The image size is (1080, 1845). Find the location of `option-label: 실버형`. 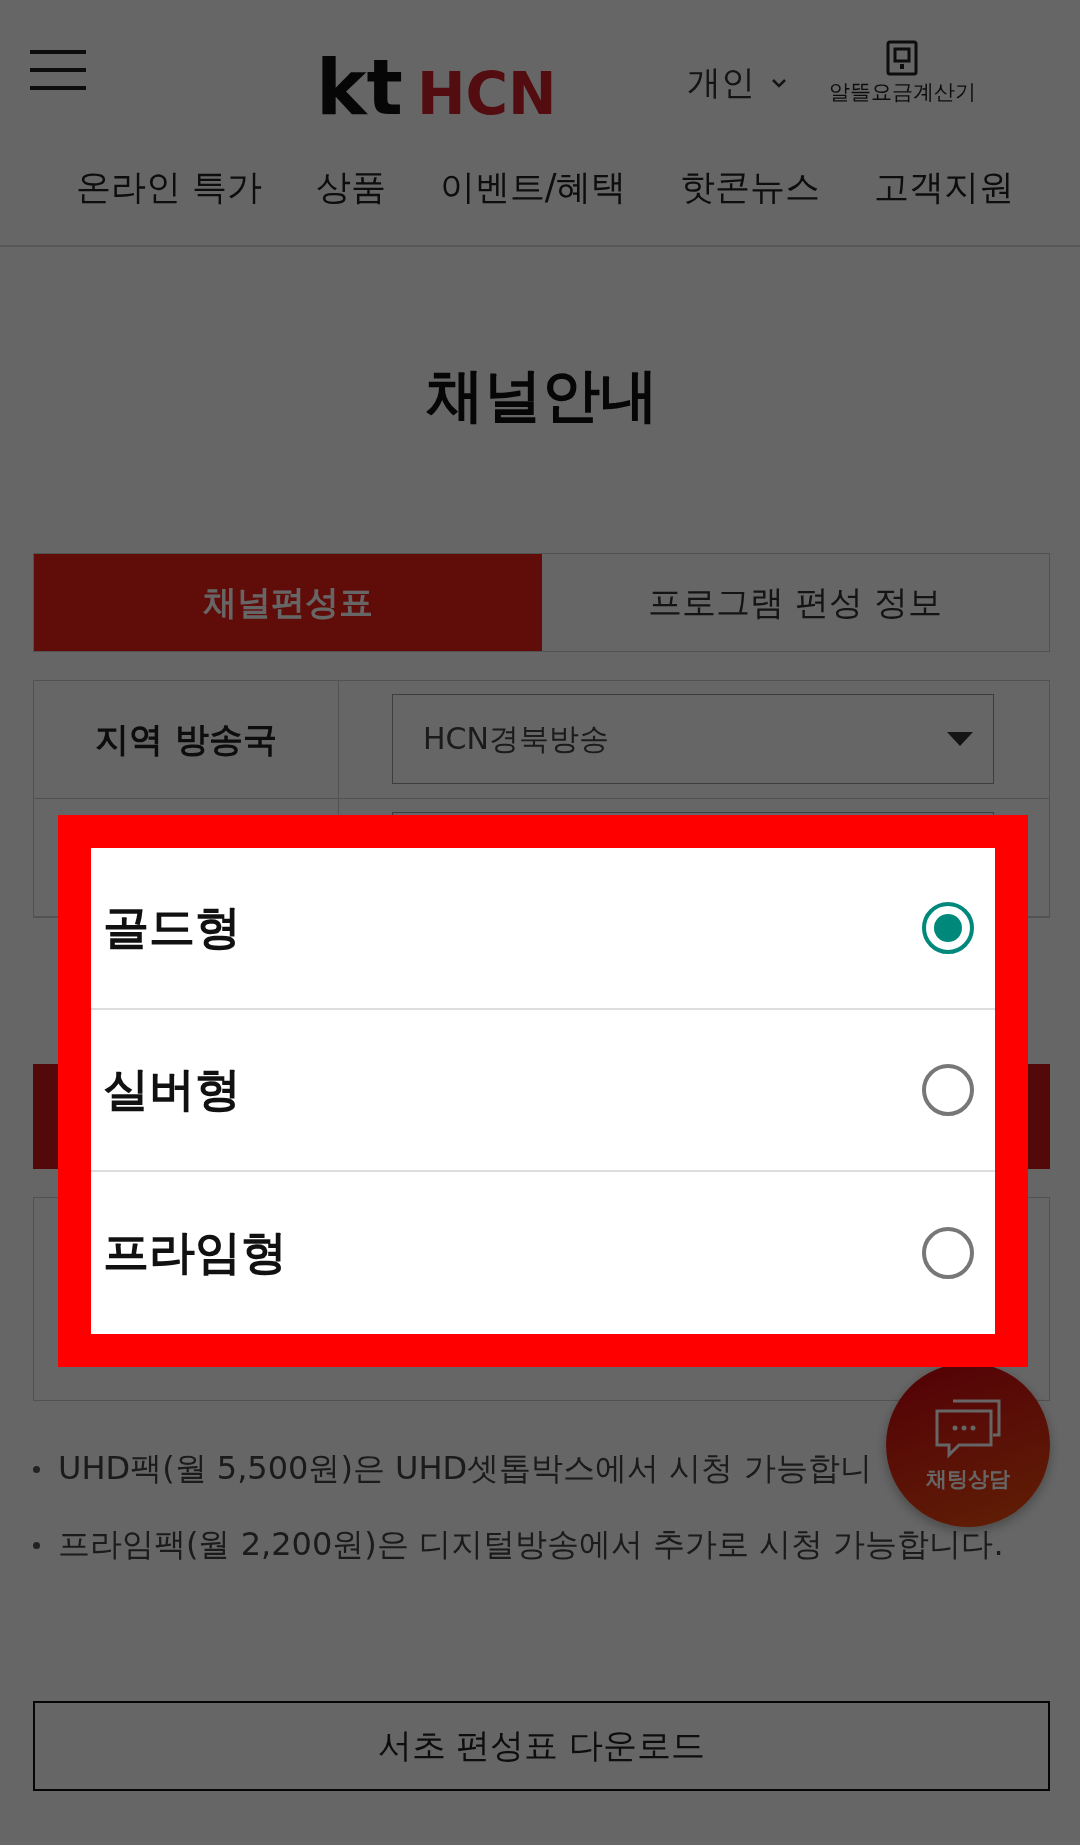

option-label: 실버형 is located at coordinates (172, 1089).